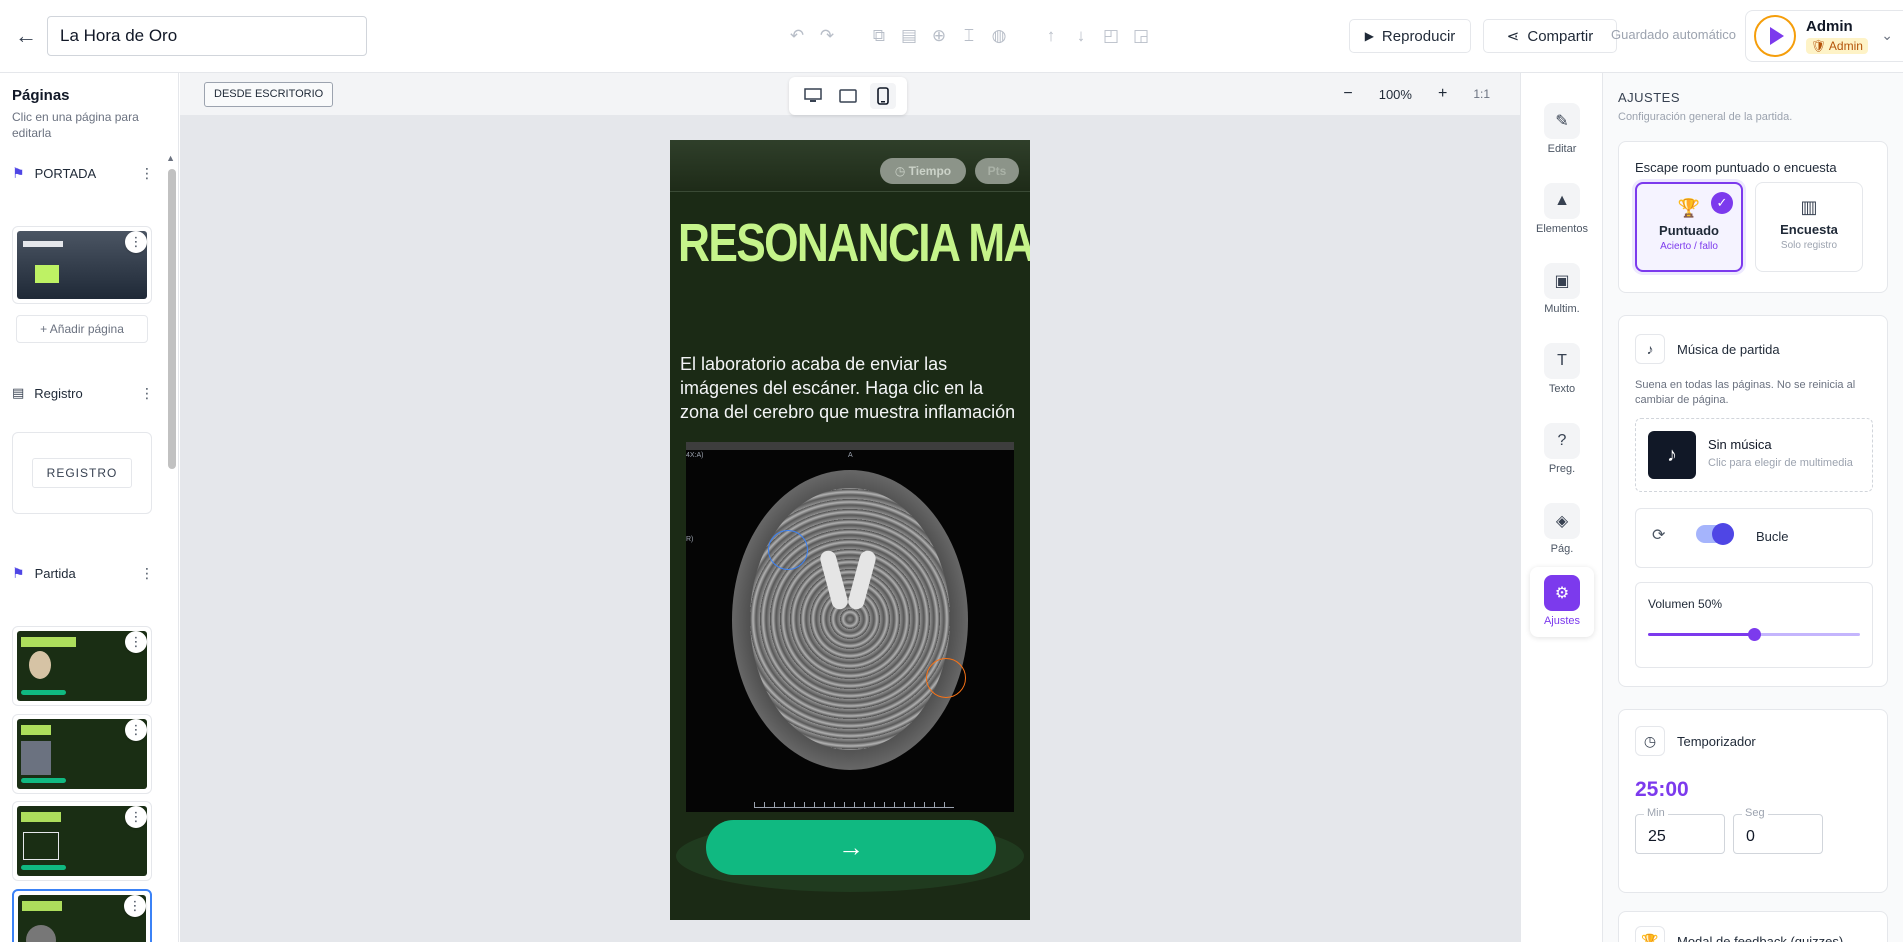  I want to click on bar-chart-icon: ▥, so click(1809, 207).